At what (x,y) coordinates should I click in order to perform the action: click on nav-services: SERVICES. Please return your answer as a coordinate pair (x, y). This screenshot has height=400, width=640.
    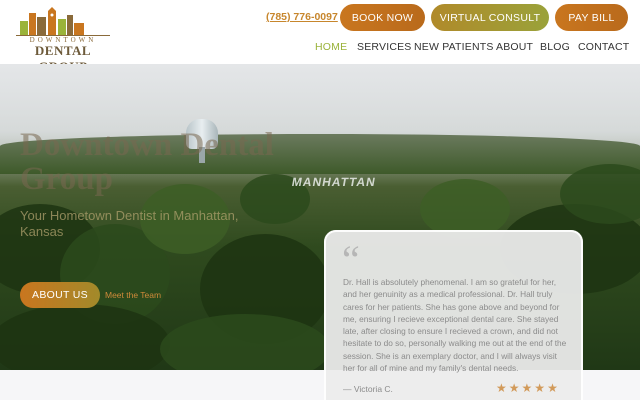
    Looking at the image, I should click on (384, 47).